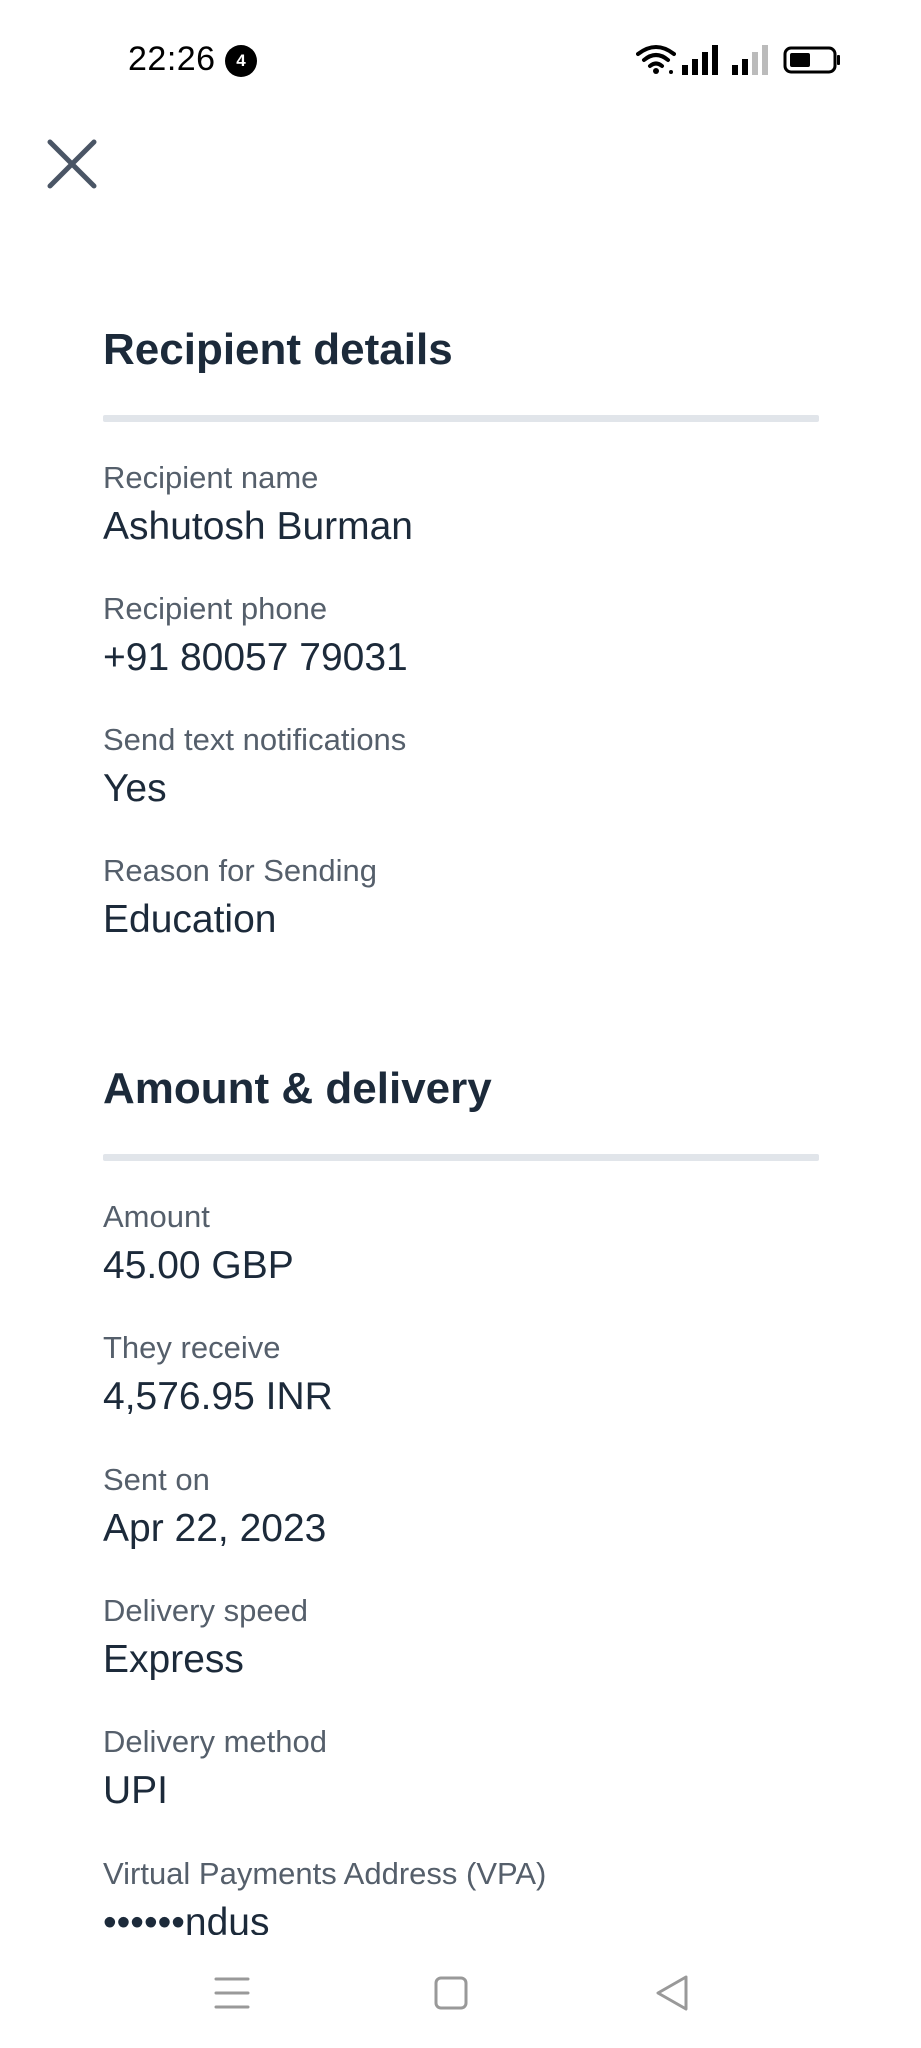 Image resolution: width=921 pixels, height=2048 pixels. I want to click on recipient-name-value: Ashutosh Burman, so click(258, 526).